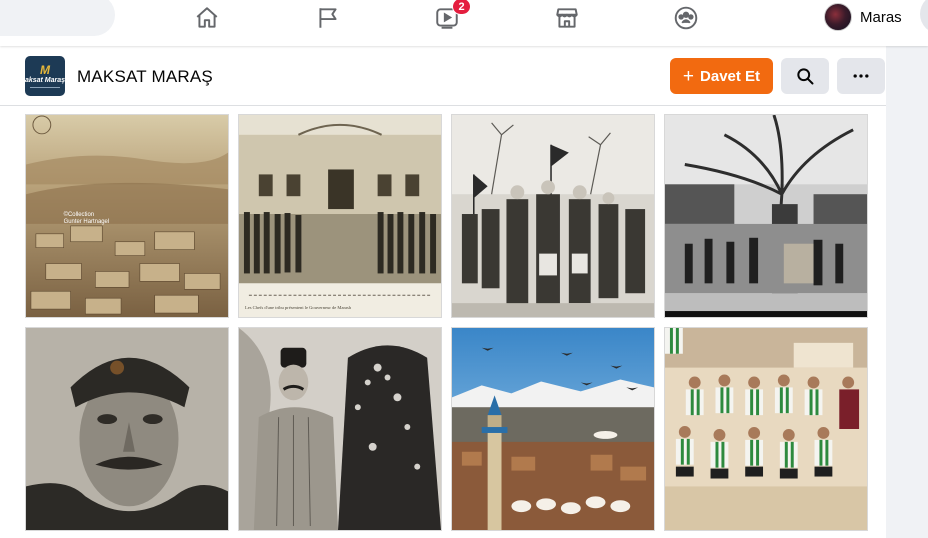 Image resolution: width=928 pixels, height=538 pixels. Describe the element at coordinates (766, 429) in the screenshot. I see `photo-football-team` at that location.